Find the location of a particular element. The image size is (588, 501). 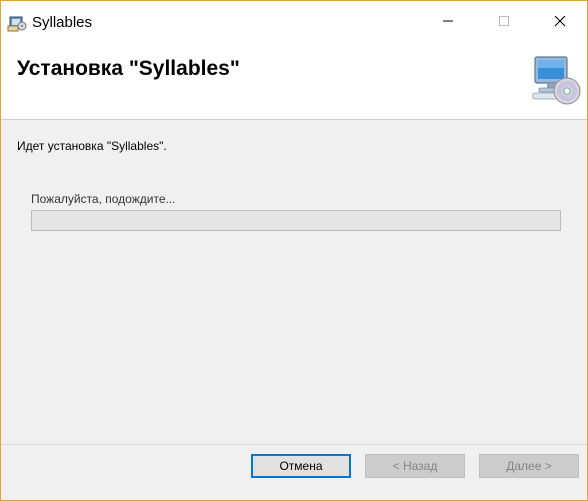

next-button: Далее > is located at coordinates (529, 466).